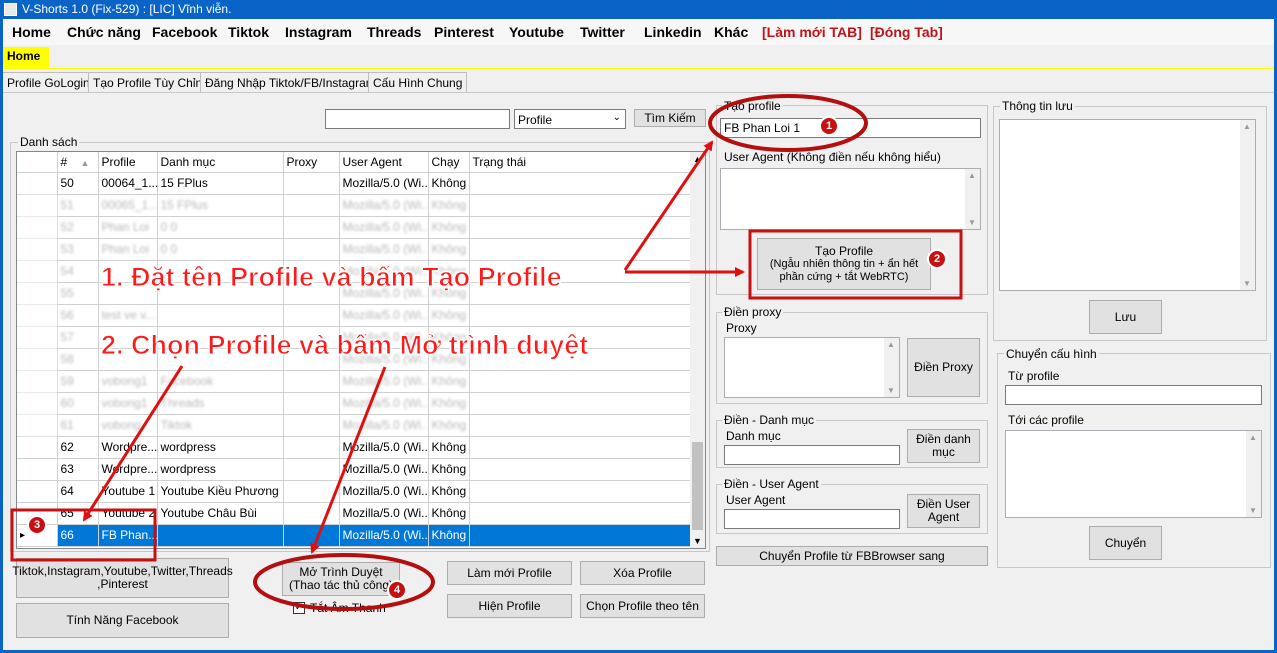 The width and height of the screenshot is (1277, 653). Describe the element at coordinates (788, 123) in the screenshot. I see `highlight-ellipse-name` at that location.